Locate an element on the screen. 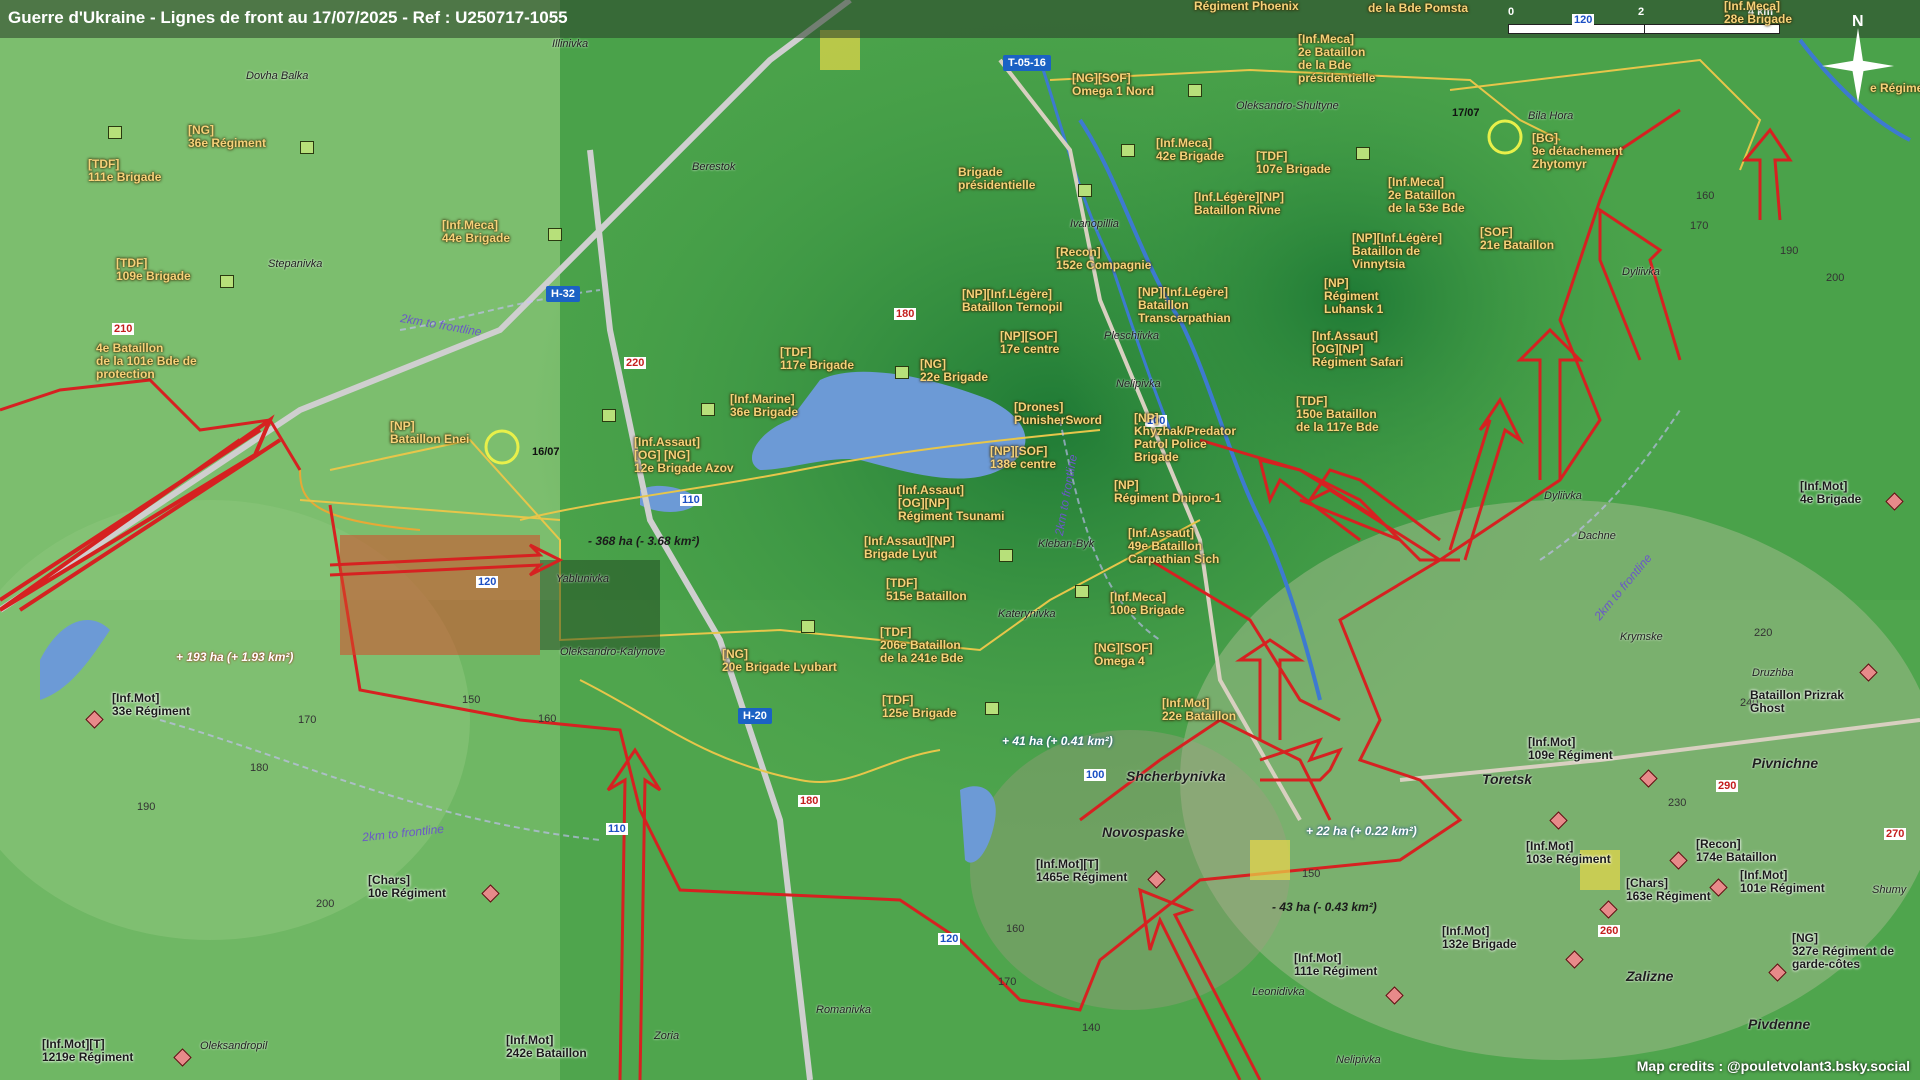  town-dachne: Dachne is located at coordinates (1597, 536).